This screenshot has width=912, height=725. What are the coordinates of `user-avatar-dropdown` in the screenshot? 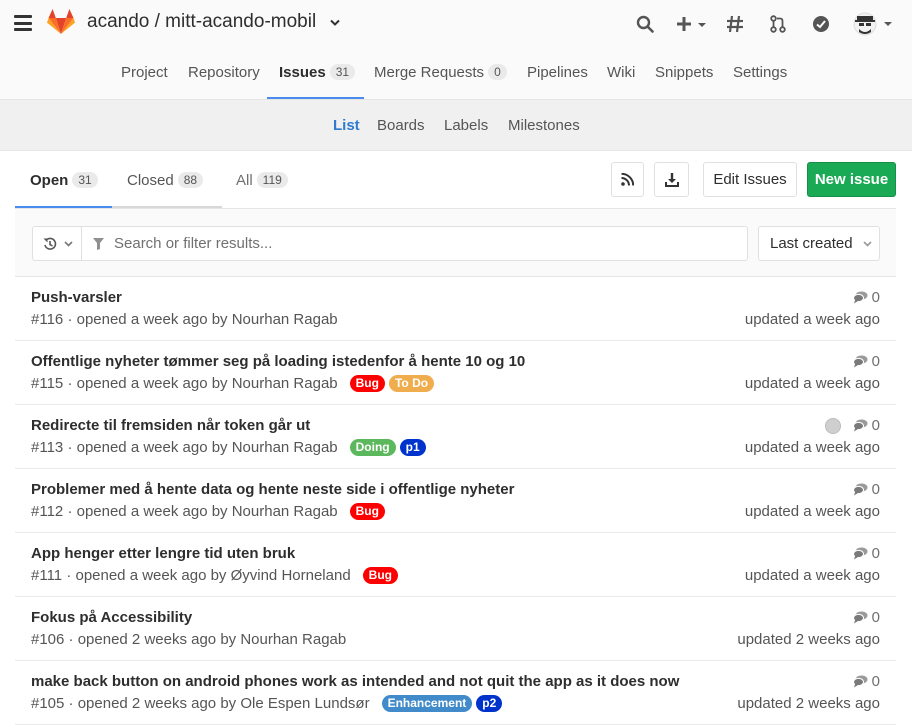 It's located at (874, 24).